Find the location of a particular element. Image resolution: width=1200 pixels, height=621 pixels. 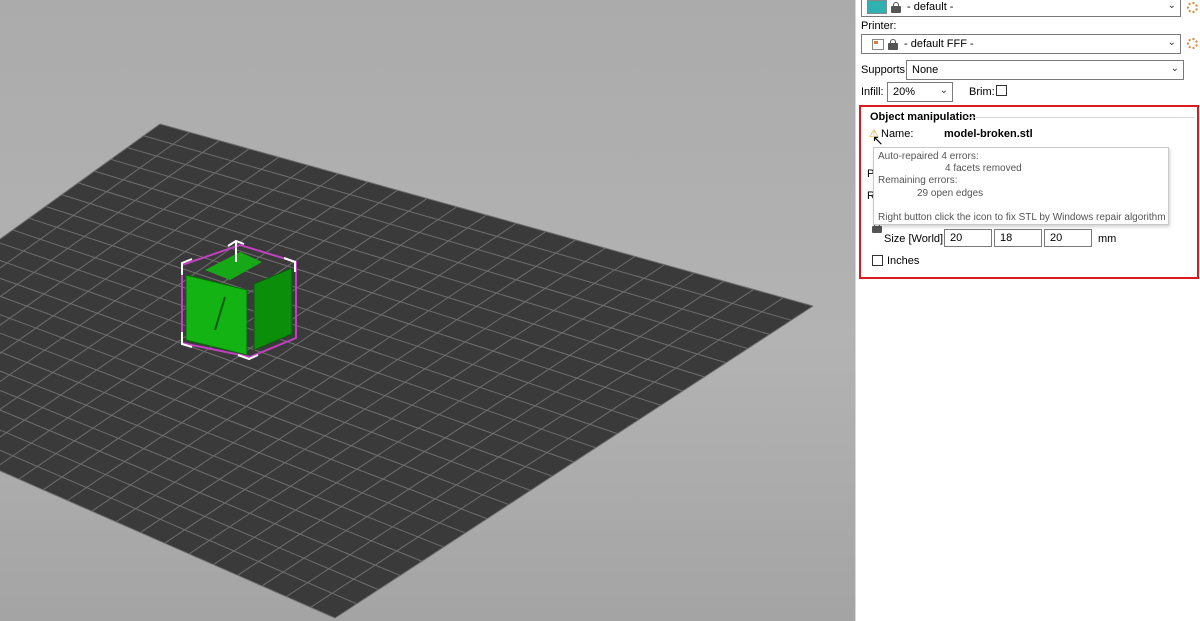

supports-combo: None ⌄ is located at coordinates (1045, 70).